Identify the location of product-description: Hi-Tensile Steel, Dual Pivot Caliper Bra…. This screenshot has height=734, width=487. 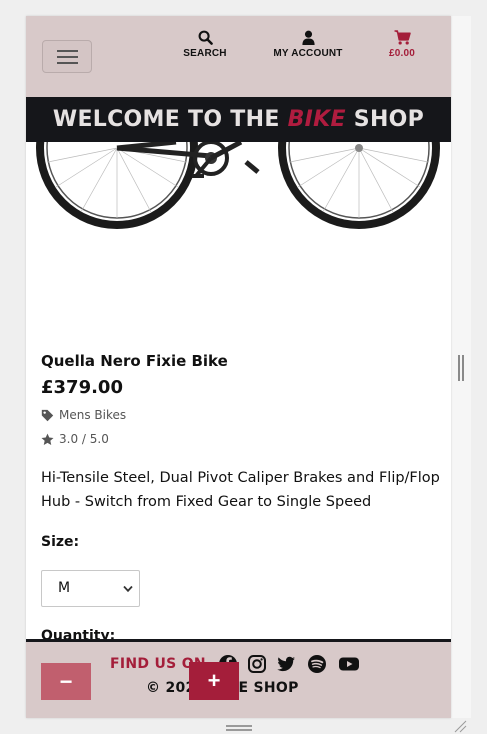
(240, 490).